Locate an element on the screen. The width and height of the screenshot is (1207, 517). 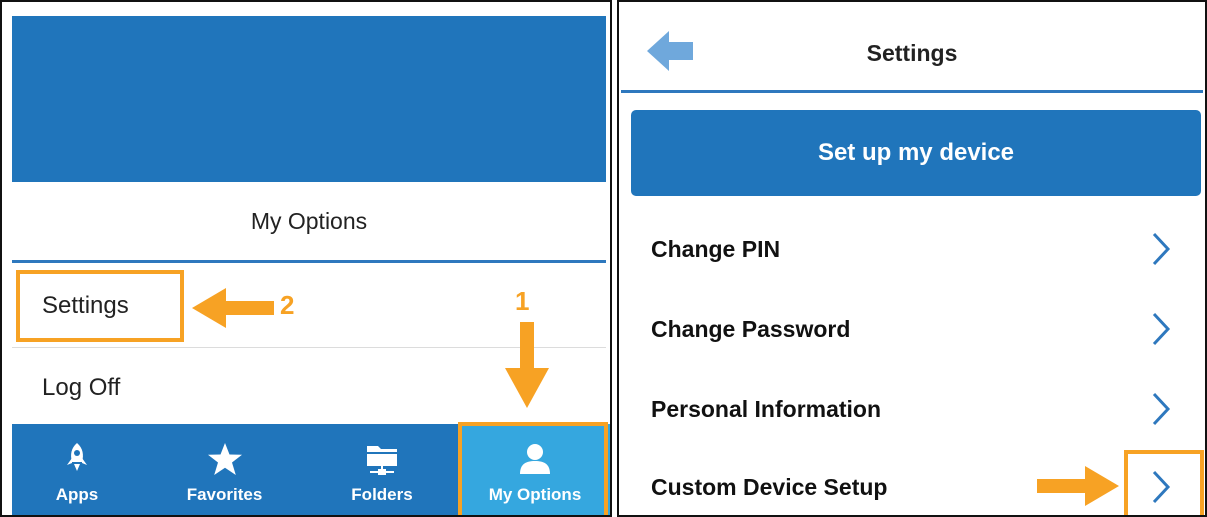
rocket-icon is located at coordinates (77, 459).